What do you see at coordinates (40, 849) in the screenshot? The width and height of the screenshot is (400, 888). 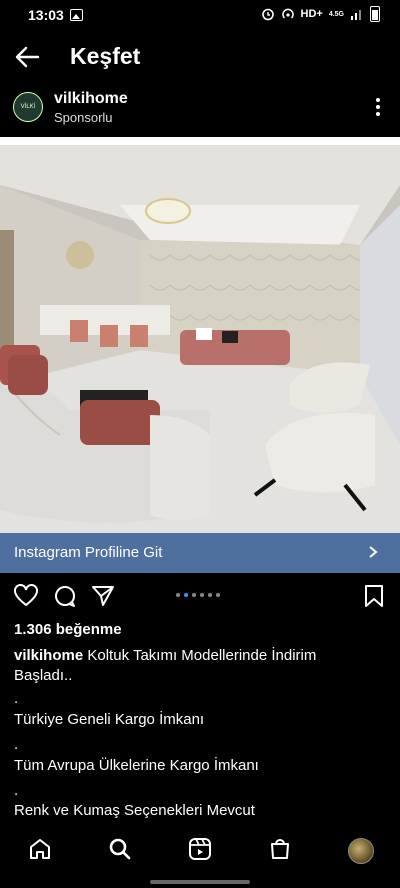 I see `home-icon` at bounding box center [40, 849].